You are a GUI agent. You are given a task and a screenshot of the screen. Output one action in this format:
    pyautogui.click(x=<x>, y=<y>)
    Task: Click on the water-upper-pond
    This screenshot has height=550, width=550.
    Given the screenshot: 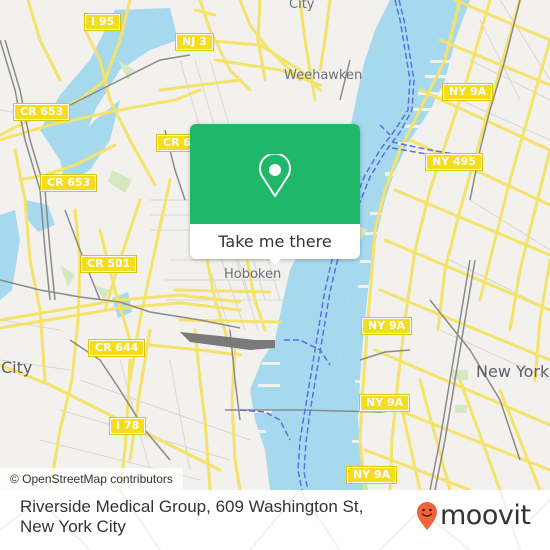 What is the action you would take?
    pyautogui.click(x=40, y=216)
    